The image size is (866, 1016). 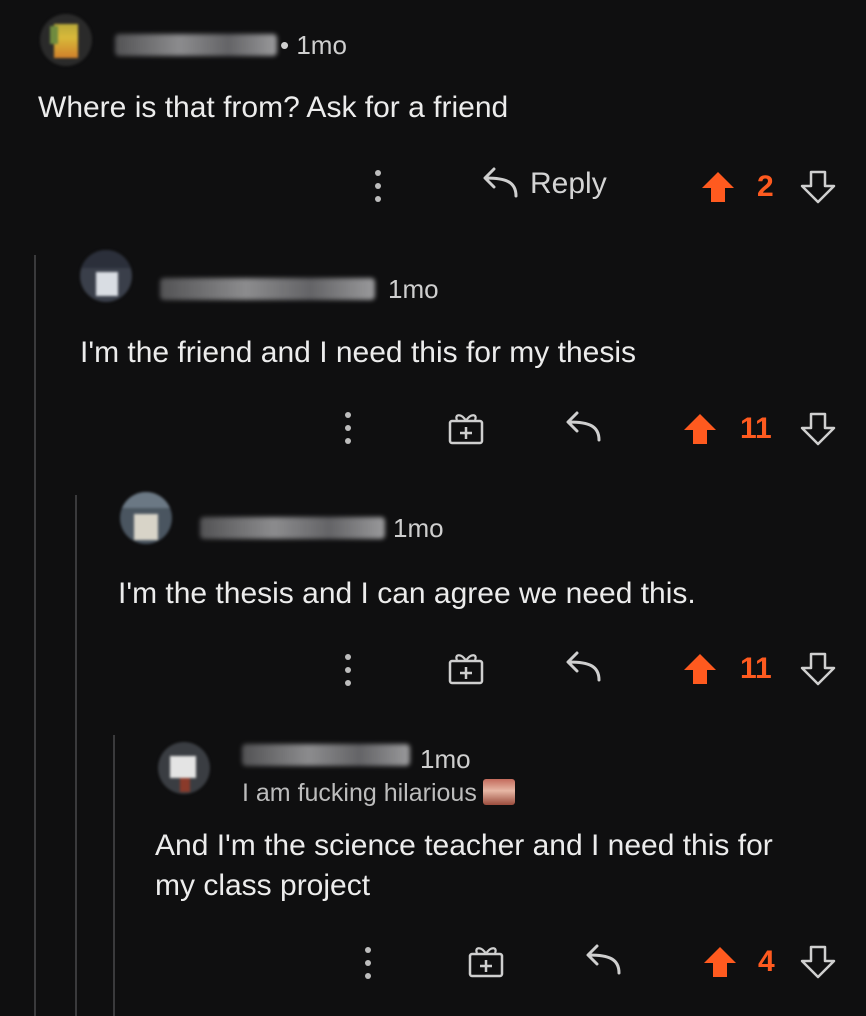 I want to click on user-flair-text: I am fucking hilarious, so click(x=359, y=793).